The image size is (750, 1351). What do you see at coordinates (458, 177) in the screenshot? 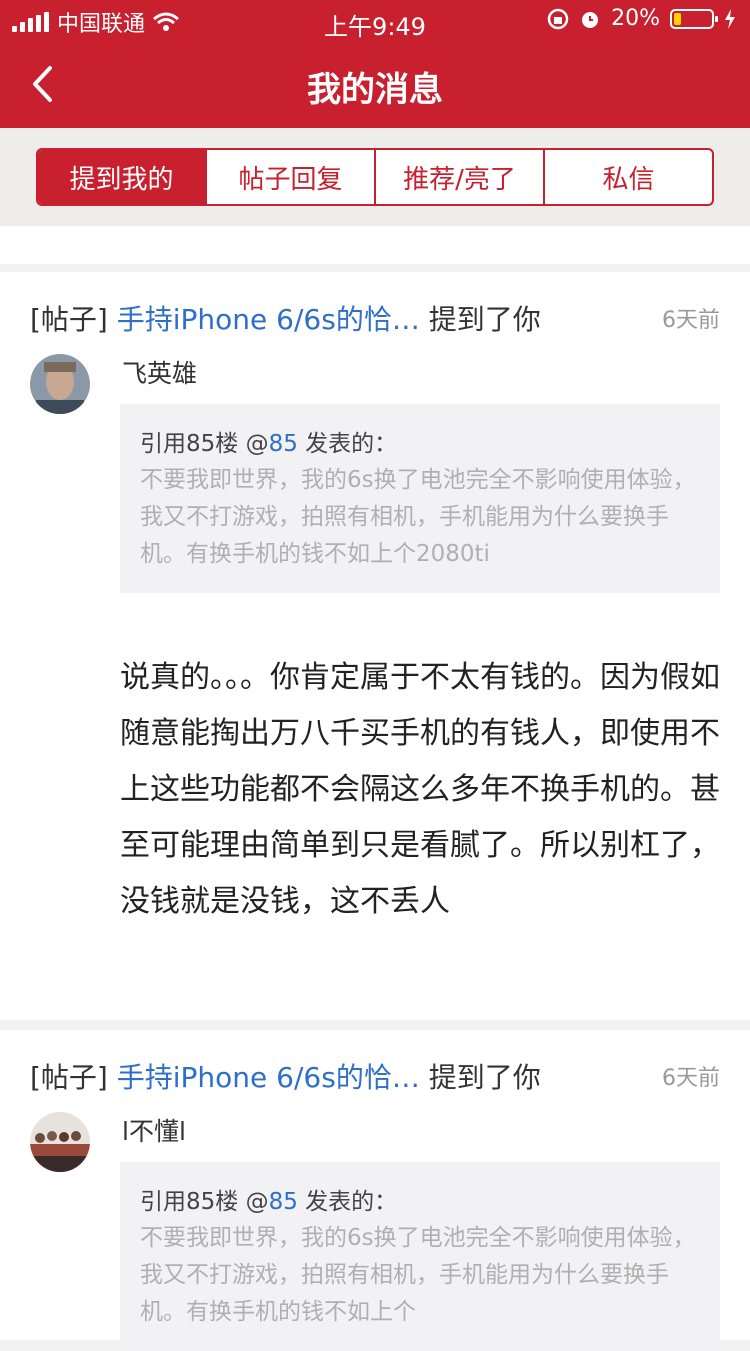
I see `tab-recommend: 推荐/亮了` at bounding box center [458, 177].